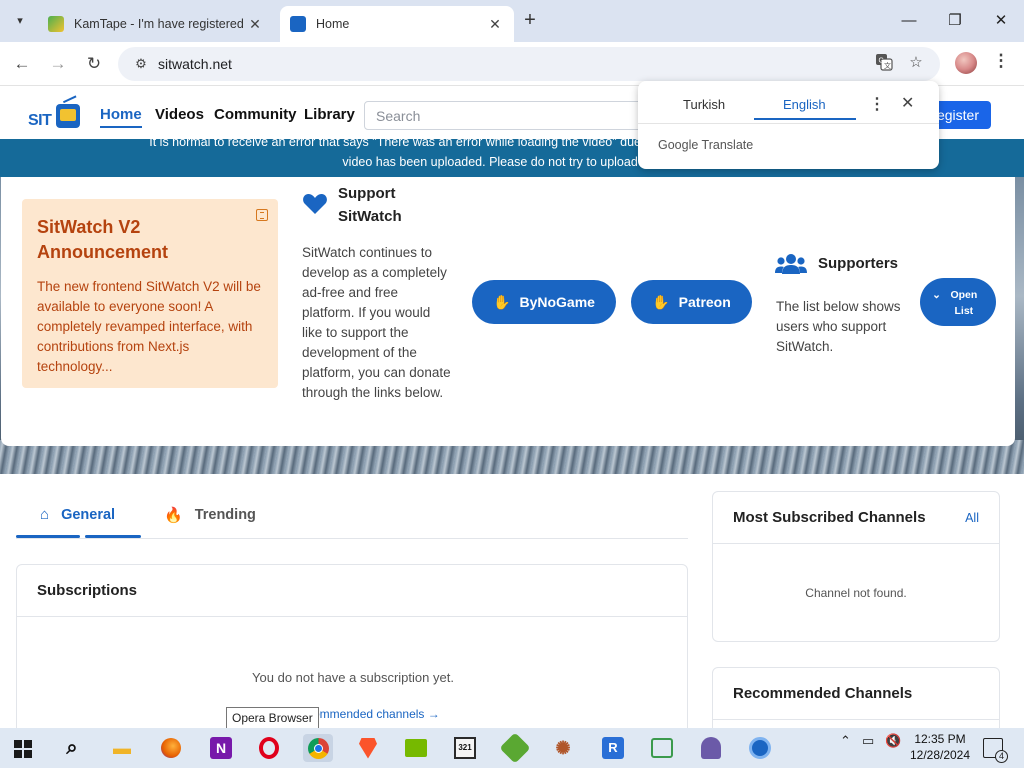 This screenshot has width=1024, height=768. What do you see at coordinates (563, 748) in the screenshot?
I see `settings-gear-app-icon: ✺` at bounding box center [563, 748].